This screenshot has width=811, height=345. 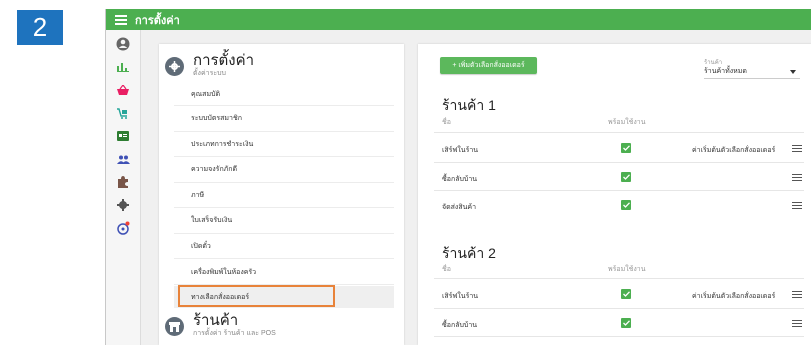 I want to click on menu-item-kitchen-printers: เครื่องพิมพ์ในห้องครัว, so click(x=284, y=272).